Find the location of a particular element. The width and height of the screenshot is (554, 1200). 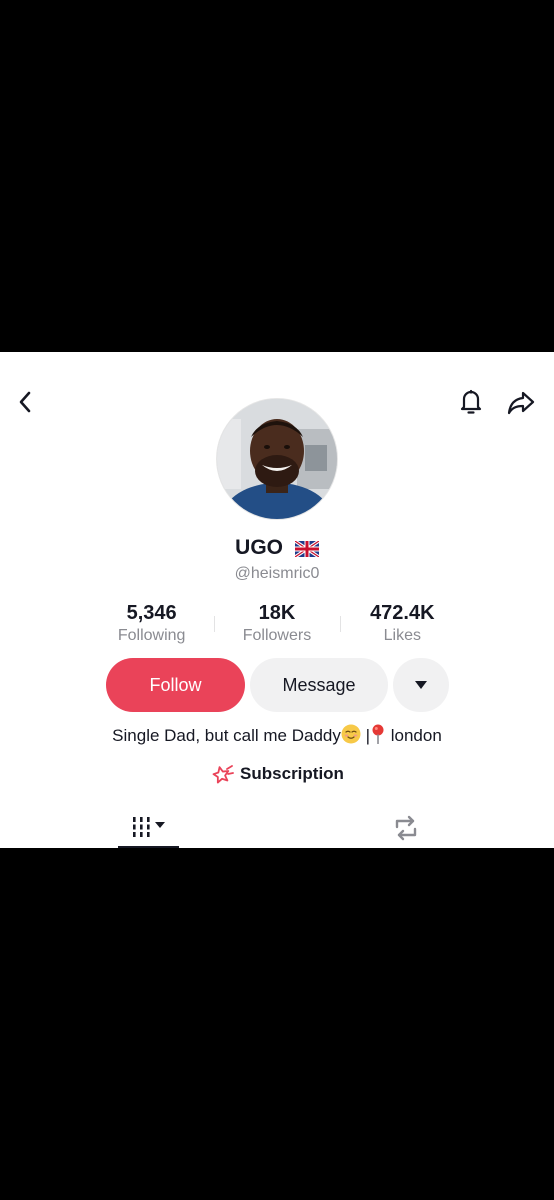

stat-value: 18K is located at coordinates (277, 613).